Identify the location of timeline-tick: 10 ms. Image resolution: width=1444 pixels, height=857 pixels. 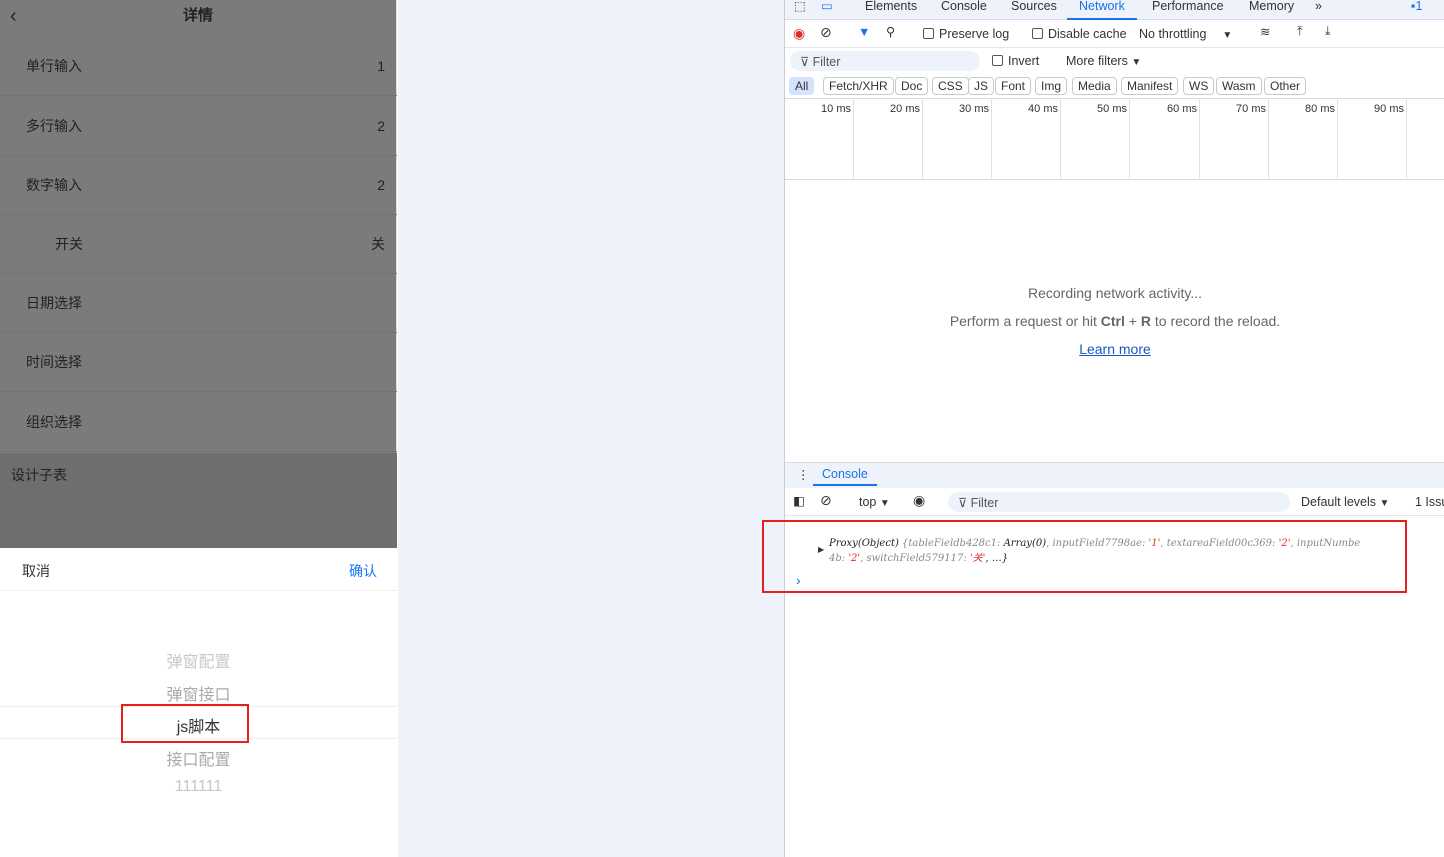
(819, 139).